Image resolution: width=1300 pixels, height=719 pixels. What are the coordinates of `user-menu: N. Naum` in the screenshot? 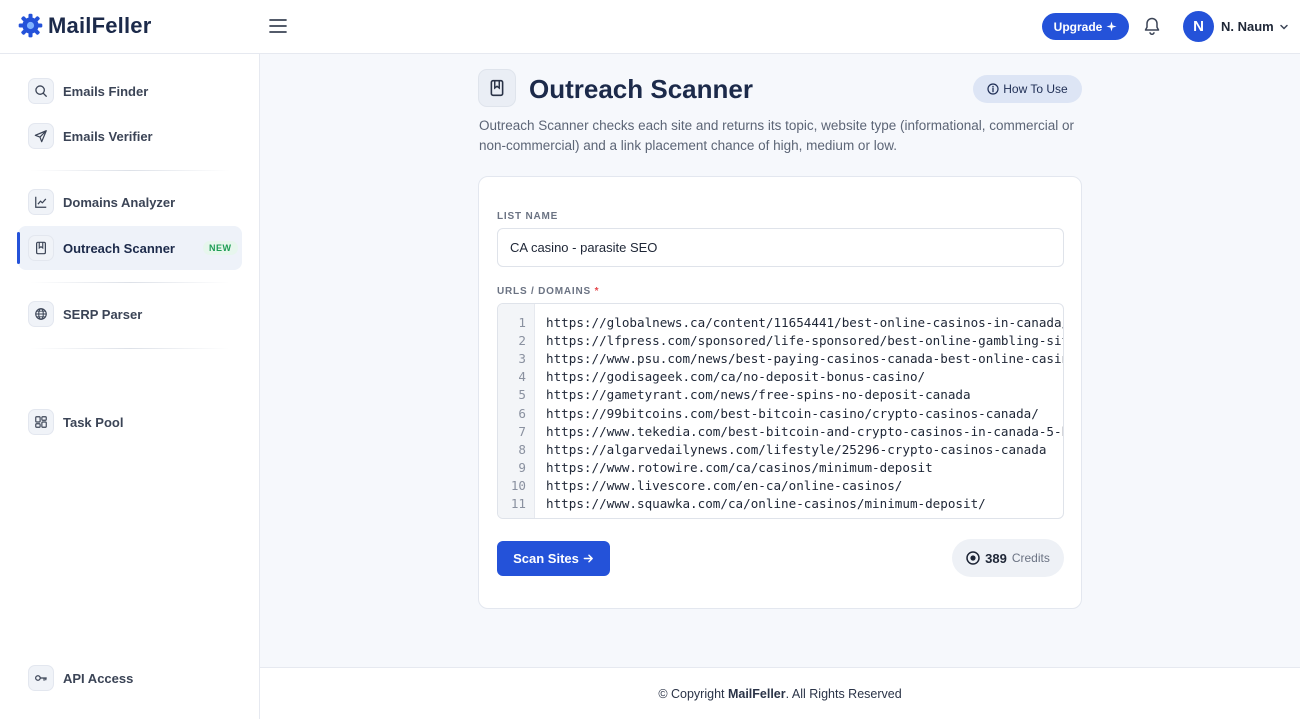 It's located at (1255, 26).